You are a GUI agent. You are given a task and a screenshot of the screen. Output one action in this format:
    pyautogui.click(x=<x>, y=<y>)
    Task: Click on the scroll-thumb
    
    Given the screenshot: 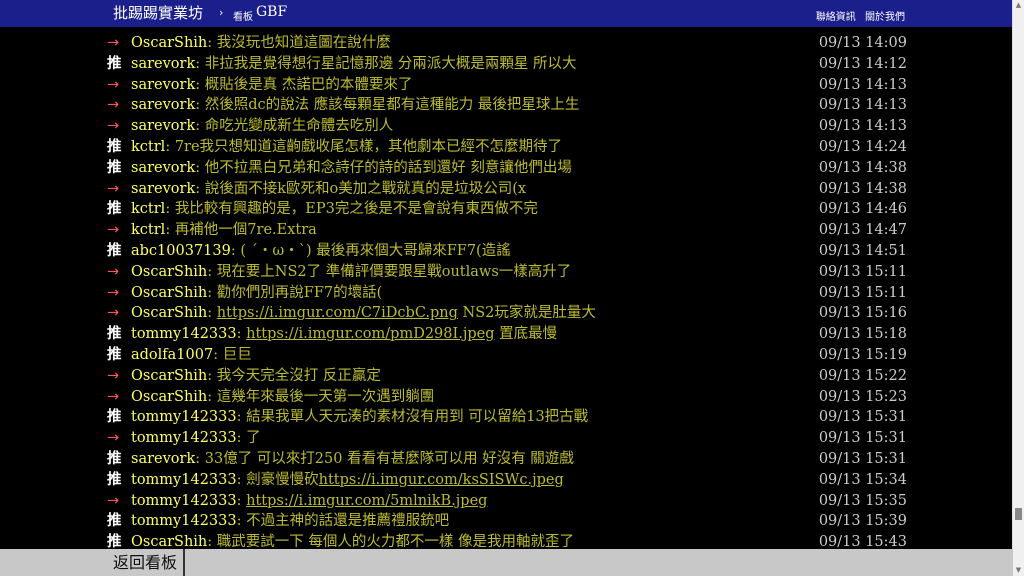 What is the action you would take?
    pyautogui.click(x=1018, y=514)
    